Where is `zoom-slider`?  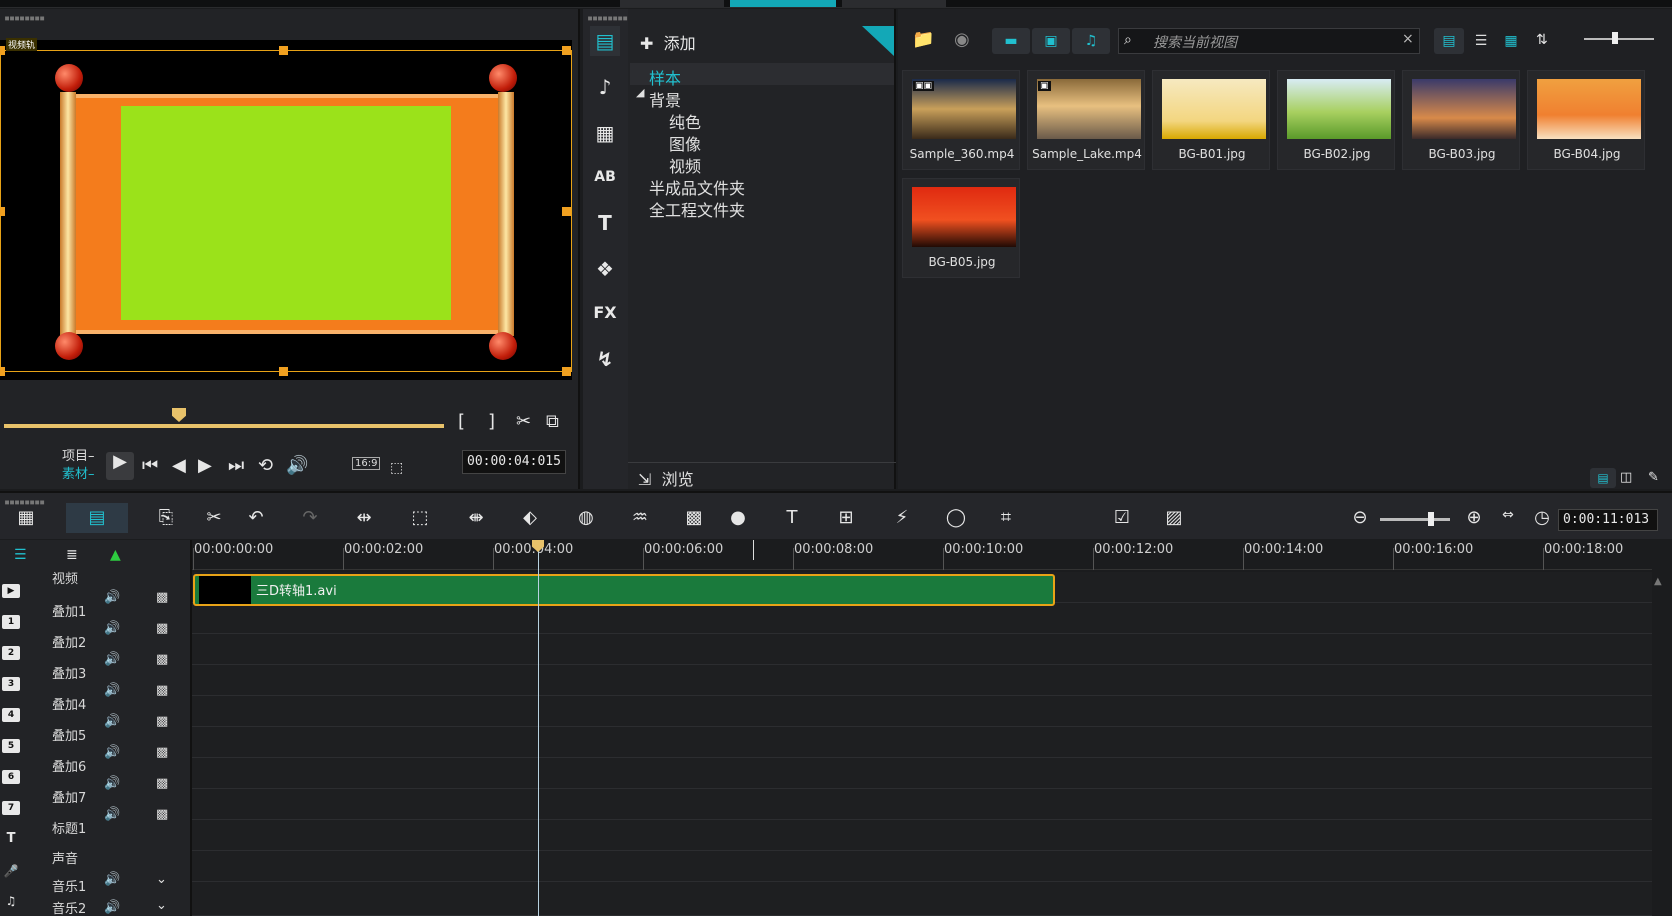
zoom-slider is located at coordinates (1415, 519).